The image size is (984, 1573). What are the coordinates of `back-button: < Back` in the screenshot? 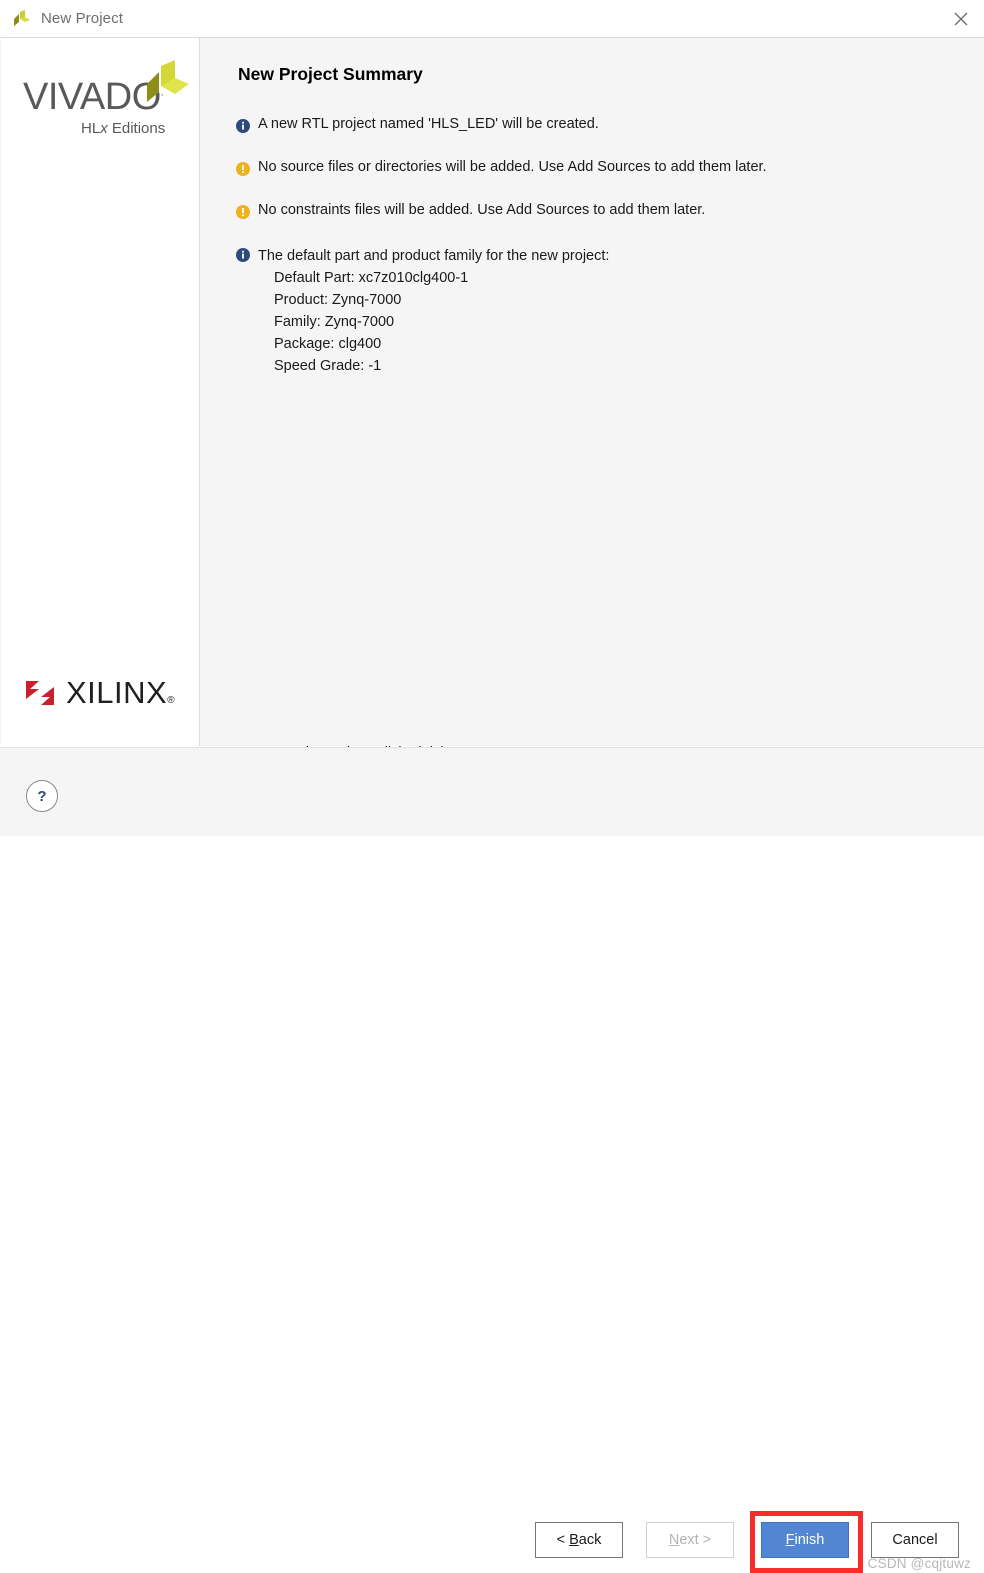 It's located at (579, 1540).